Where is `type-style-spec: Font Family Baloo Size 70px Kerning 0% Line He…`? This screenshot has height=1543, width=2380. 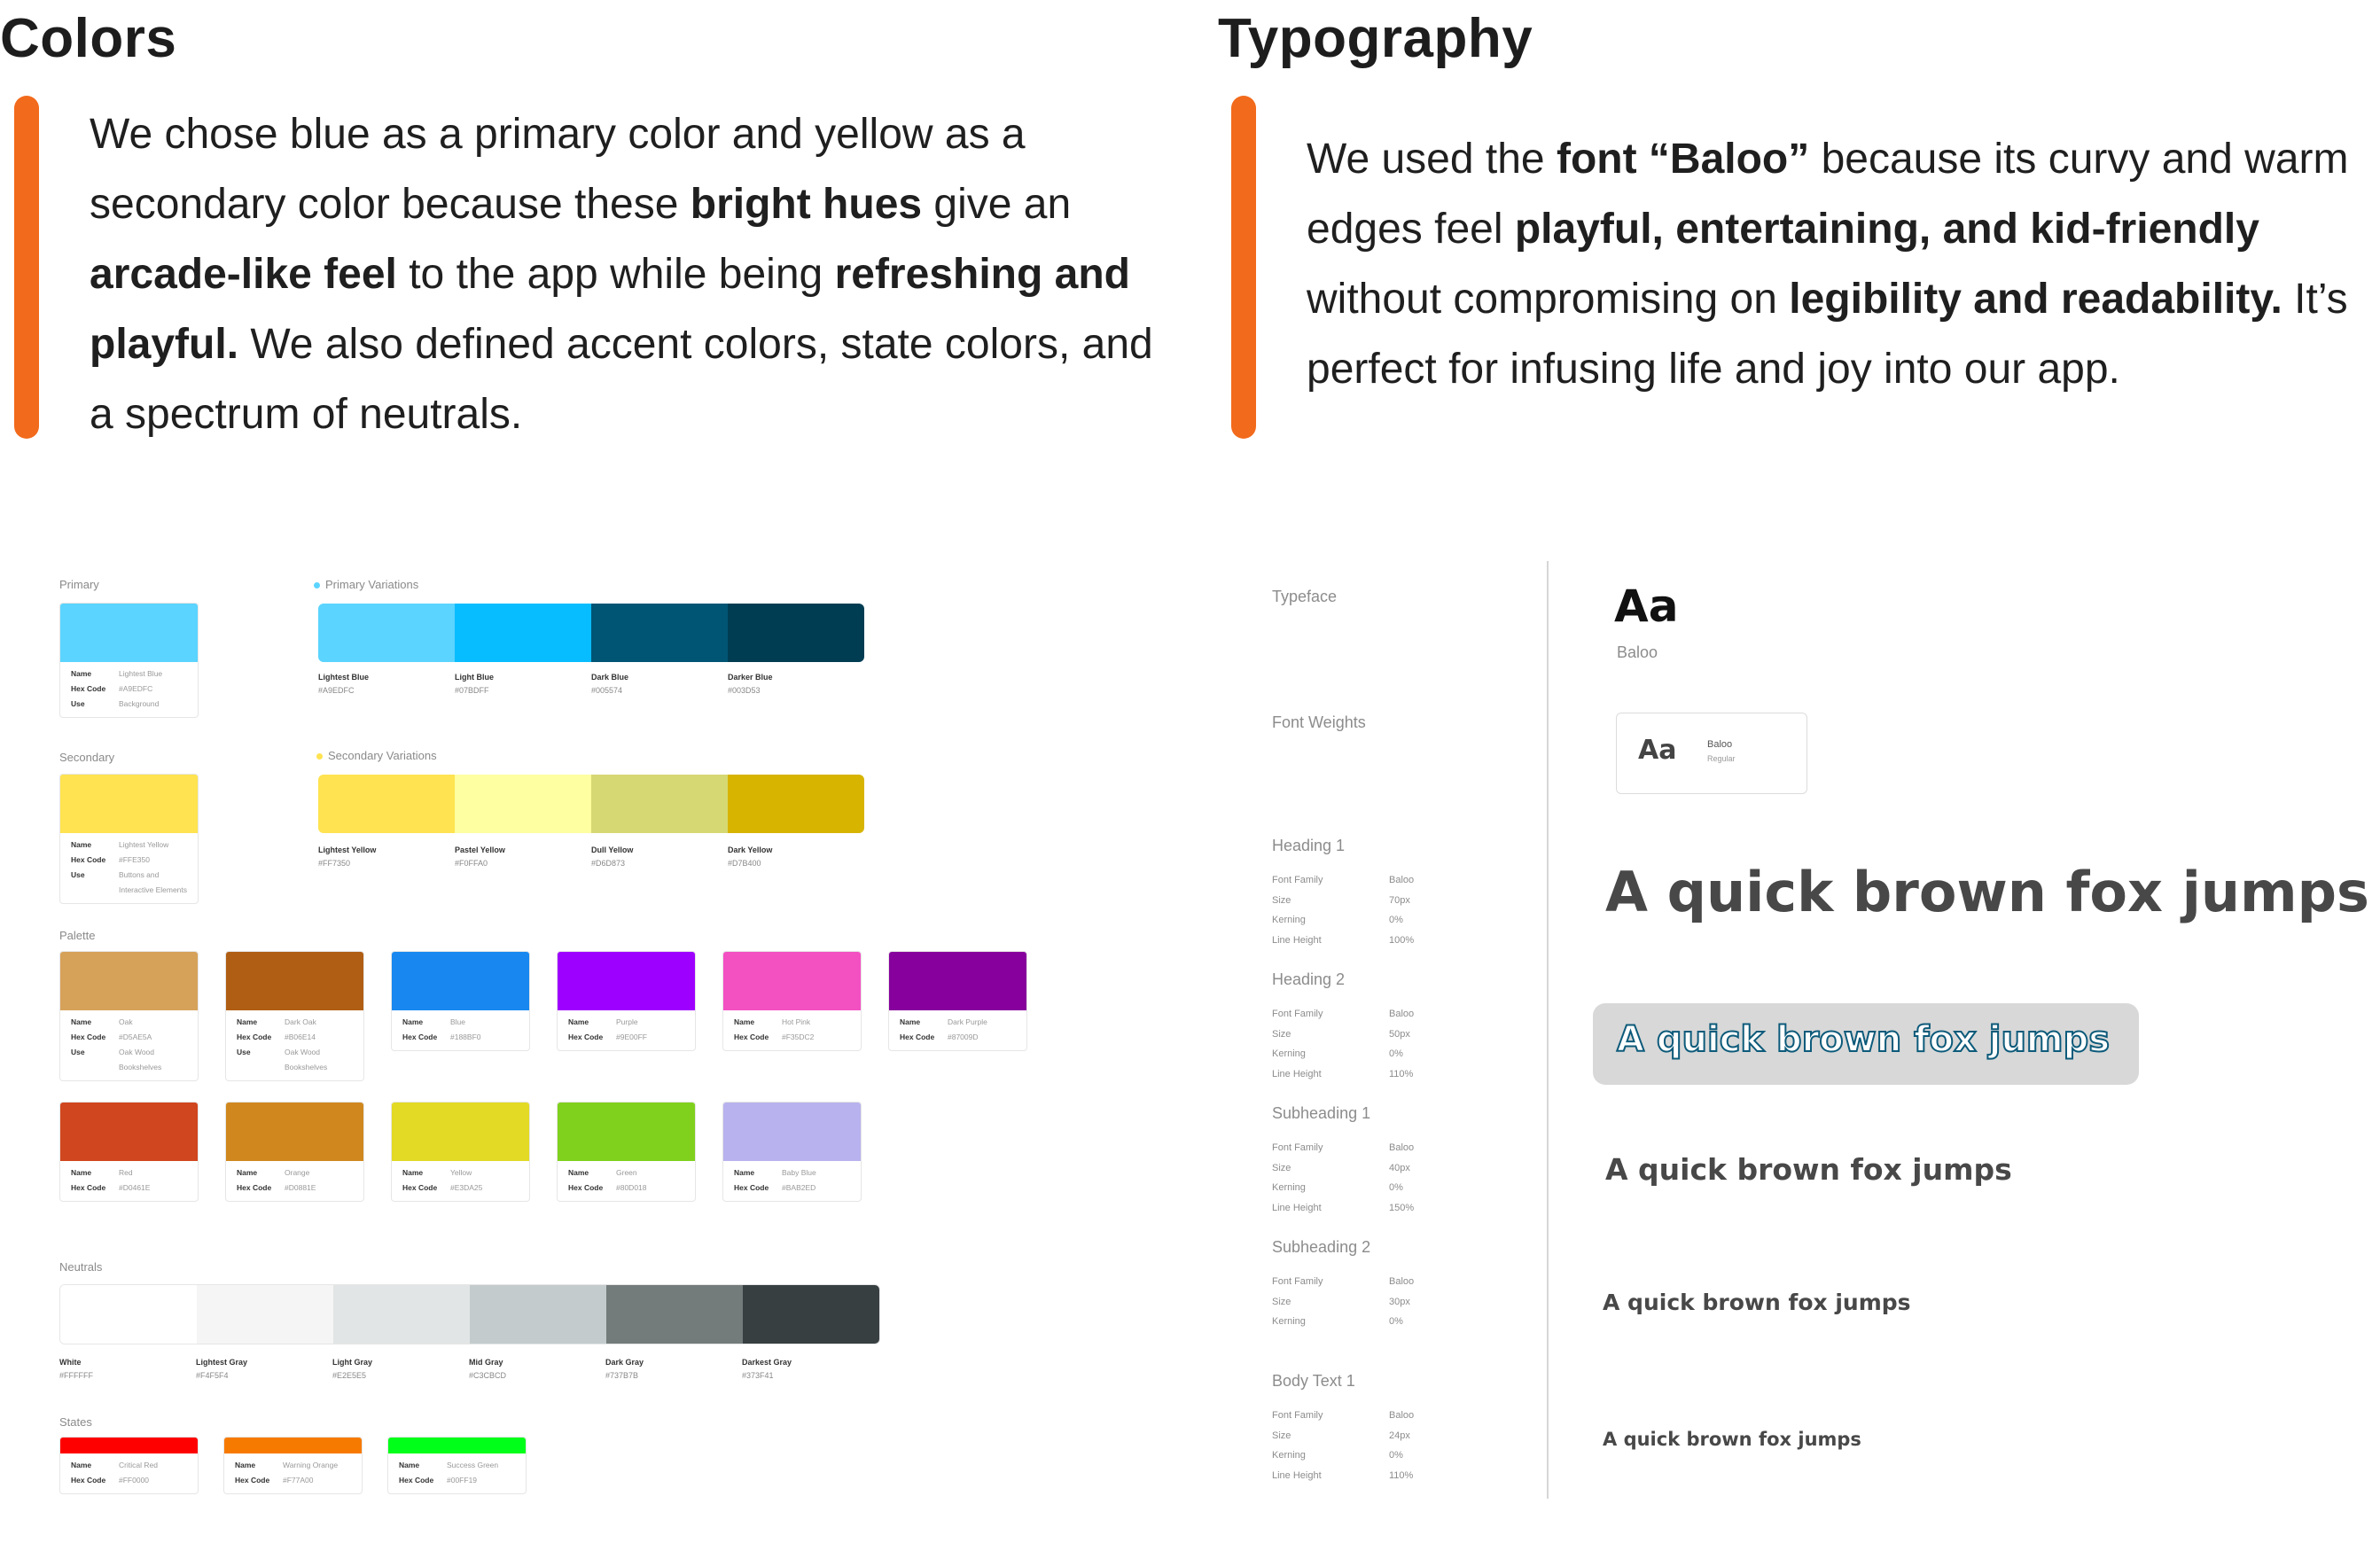
type-style-spec: Font Family Baloo Size 70px Kerning 0% Line He… is located at coordinates (1343, 910).